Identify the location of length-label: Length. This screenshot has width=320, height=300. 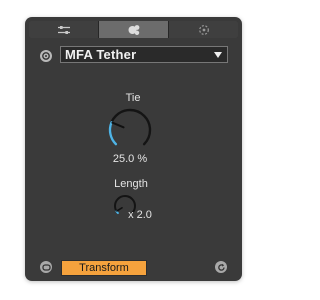
(131, 184).